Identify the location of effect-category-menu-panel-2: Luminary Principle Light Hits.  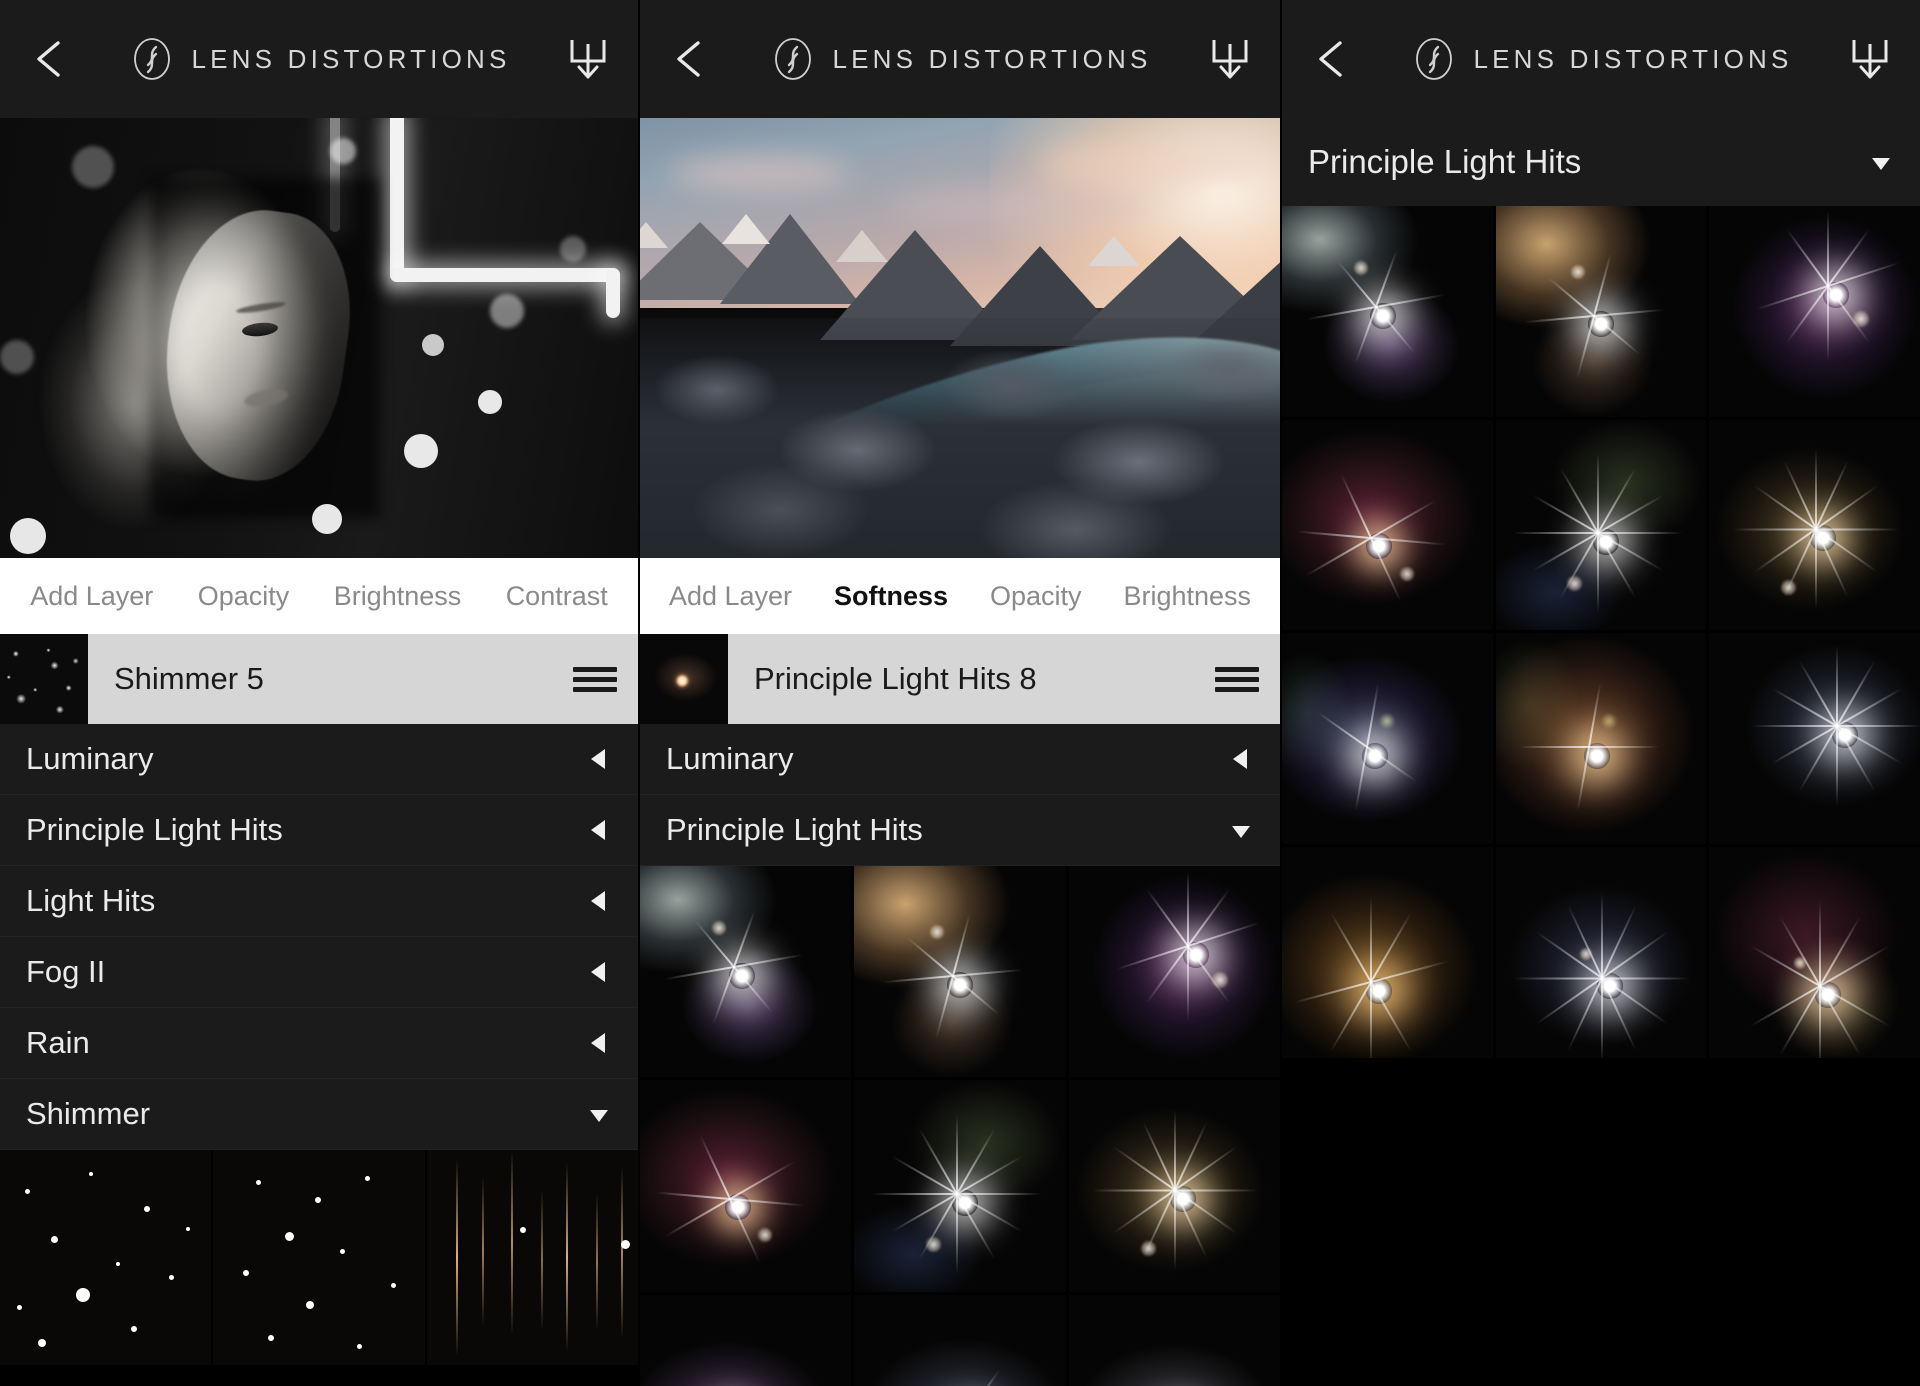
(960, 795).